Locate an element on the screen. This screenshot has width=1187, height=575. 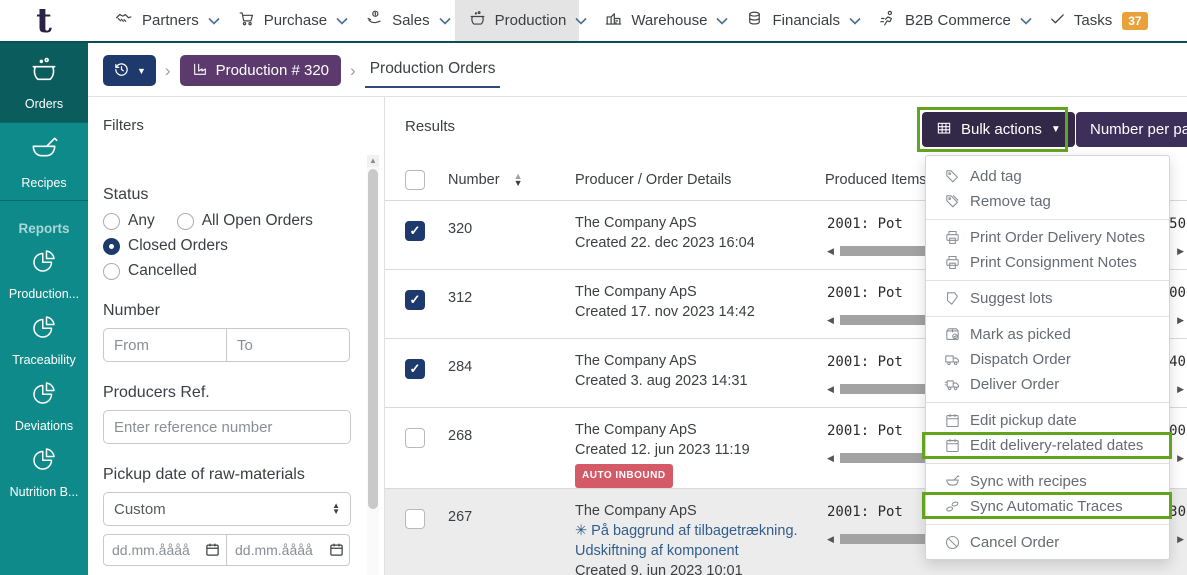
menu-item-sync-automatic-traces: Sync Automatic Traces is located at coordinates (1047, 506).